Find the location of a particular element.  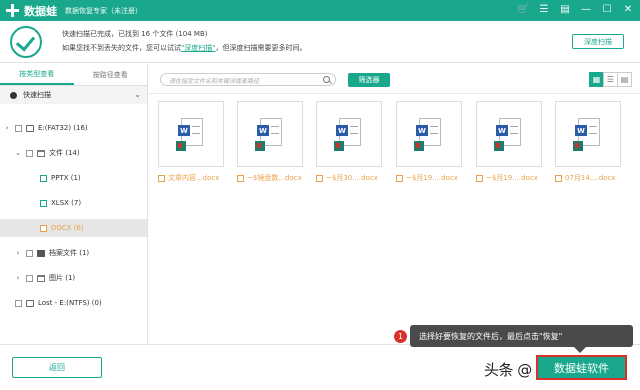

tree-item-archives: › 档案文件 (1) is located at coordinates (73, 253).